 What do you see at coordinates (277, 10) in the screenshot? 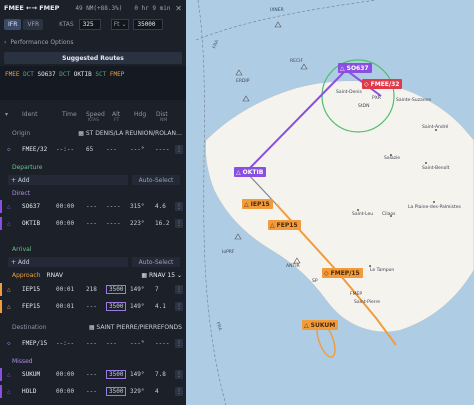
I see `waypoint-label-ixner: IXNER` at bounding box center [277, 10].